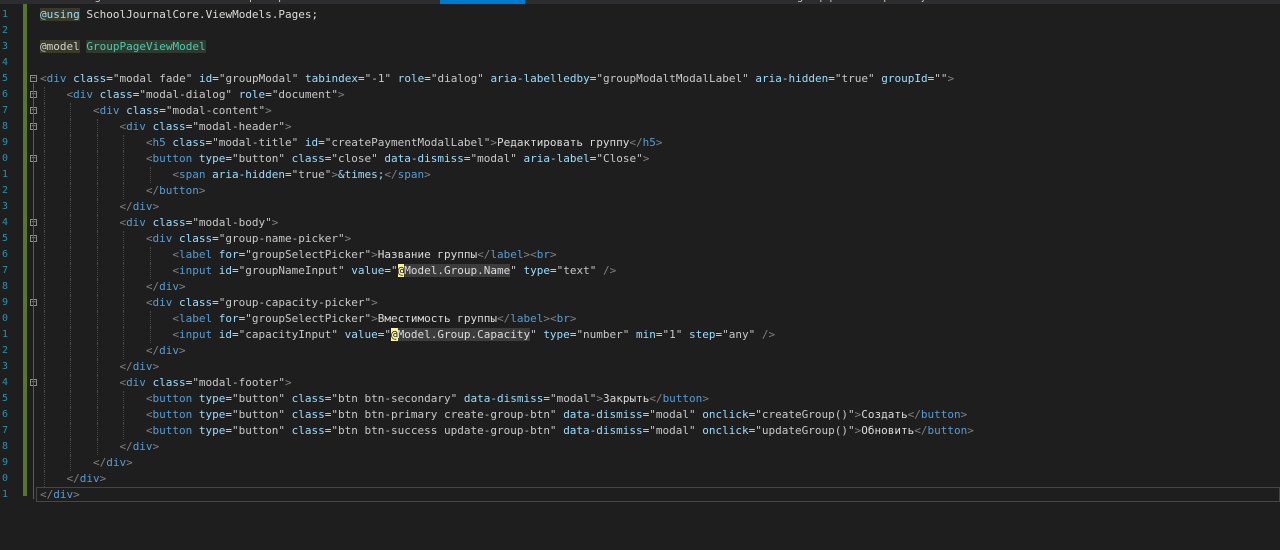 This screenshot has width=1280, height=550. I want to click on collapse-region-icon: −, so click(33, 78).